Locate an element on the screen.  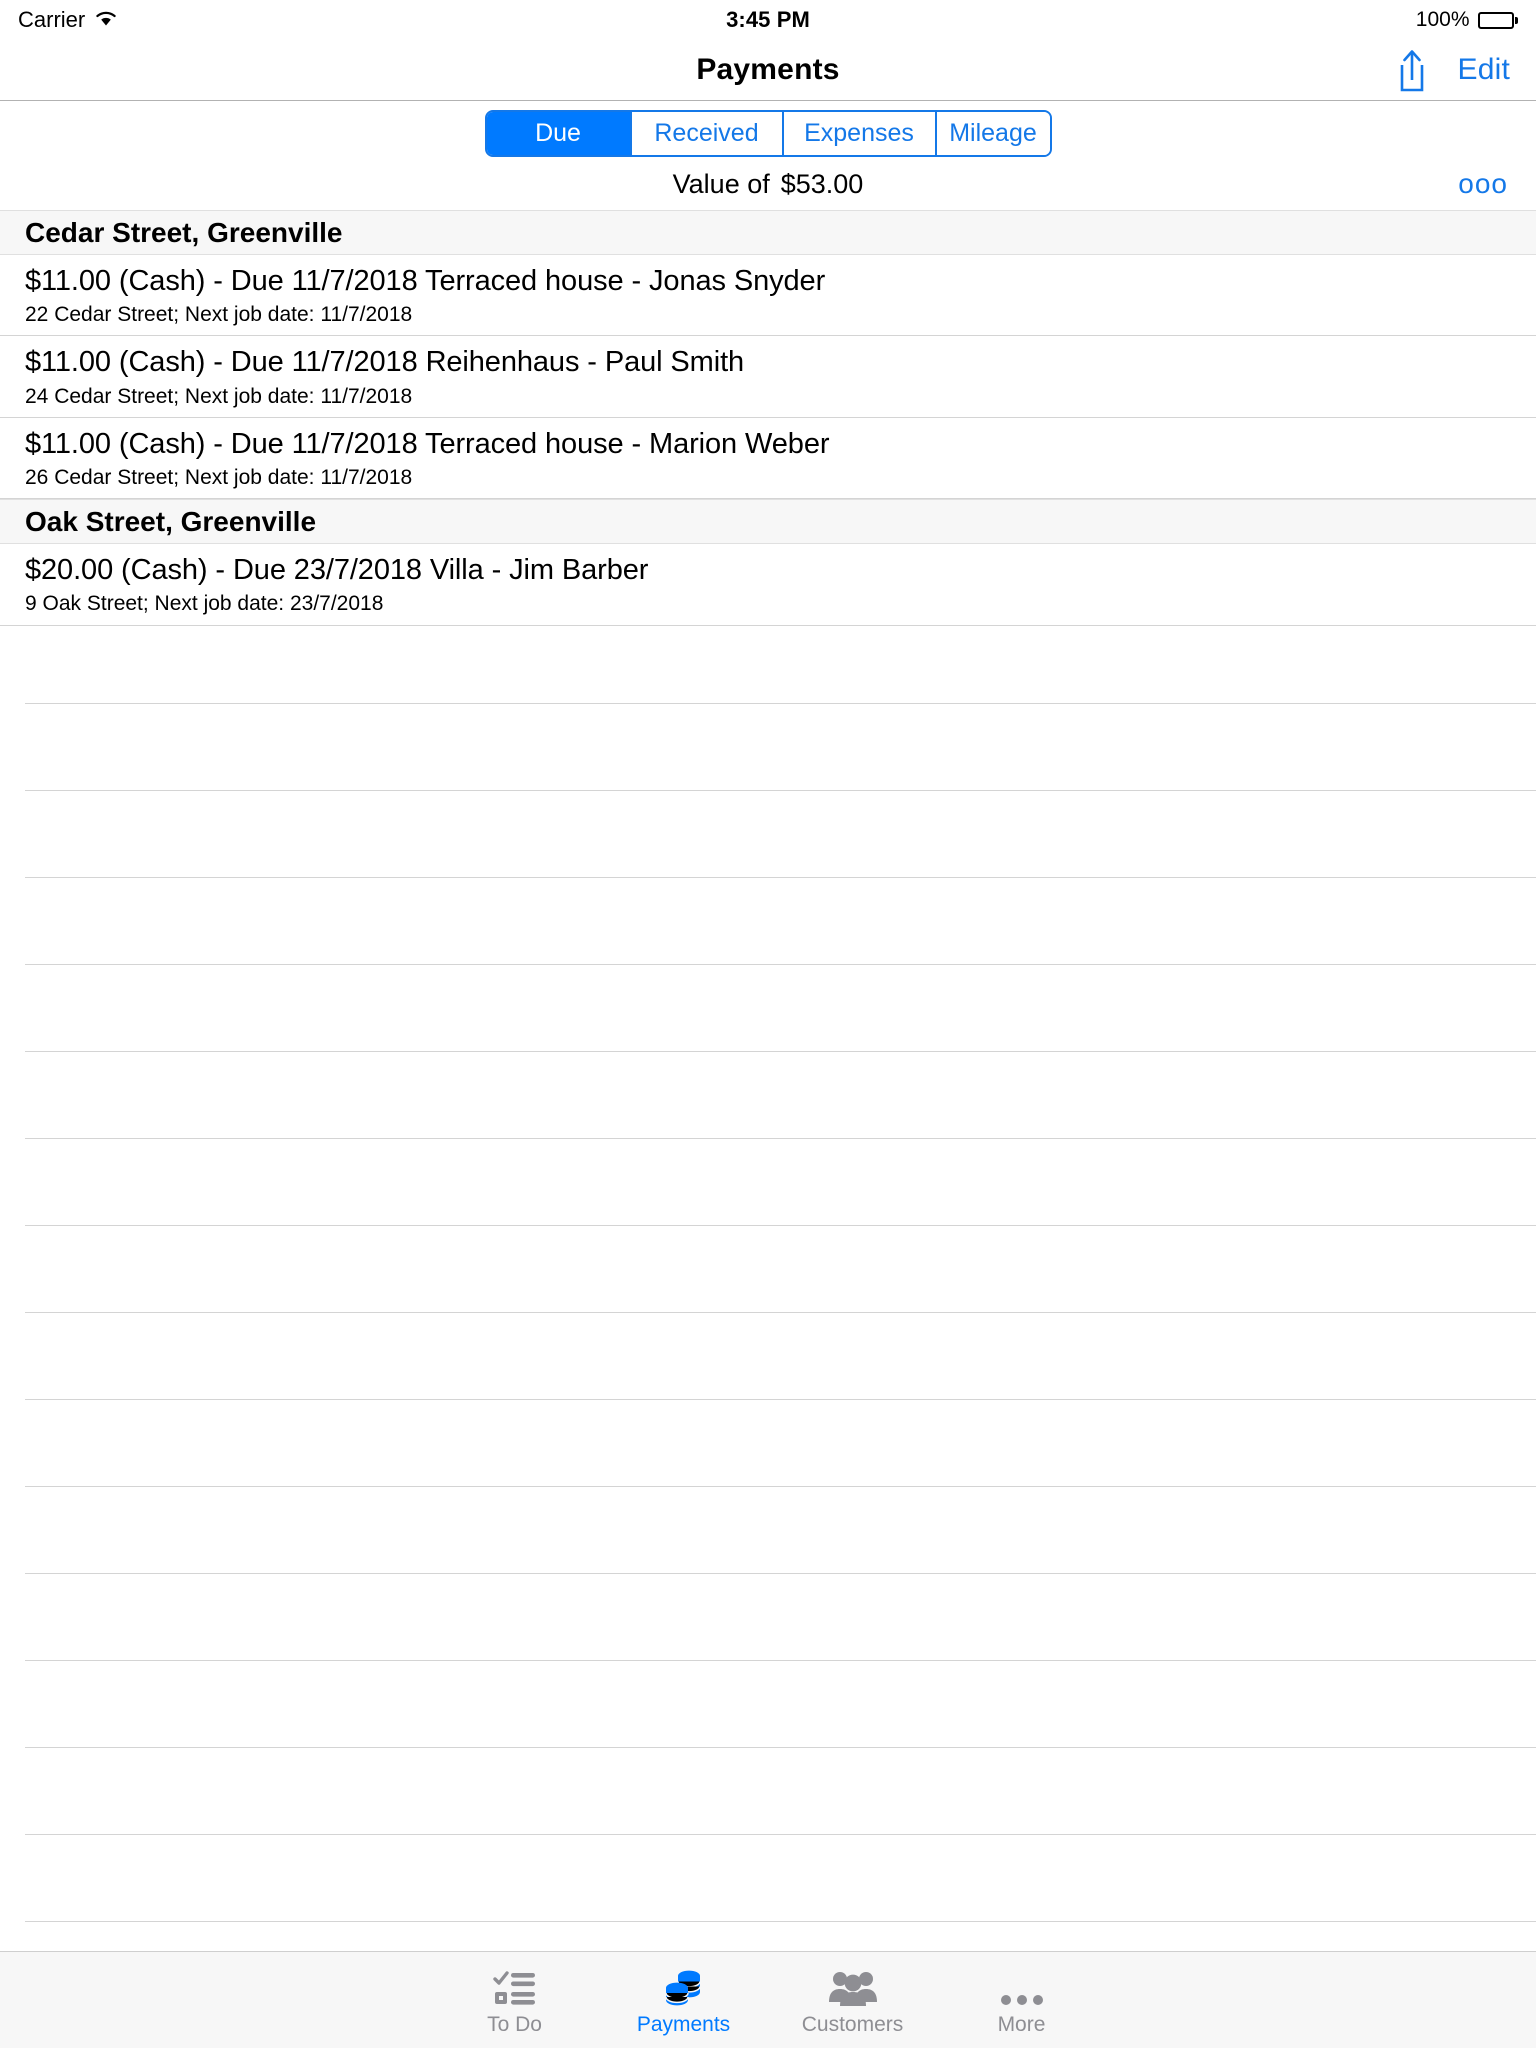
page-title: Payments is located at coordinates (768, 69).